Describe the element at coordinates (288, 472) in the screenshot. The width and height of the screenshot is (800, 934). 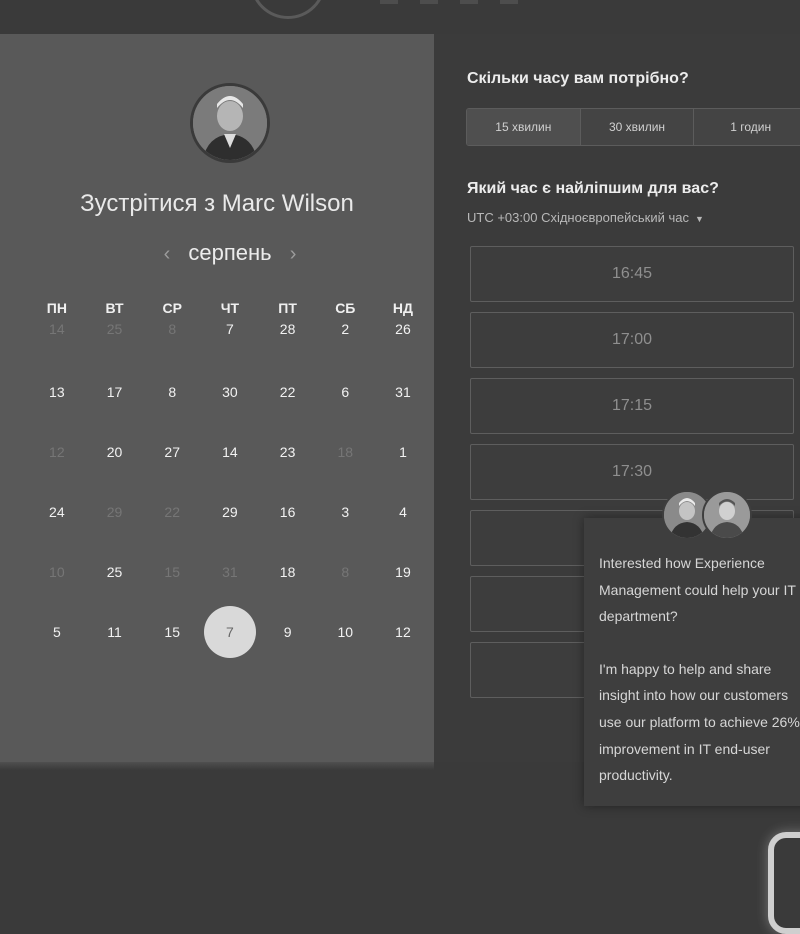
I see `calendar-day: 23` at that location.